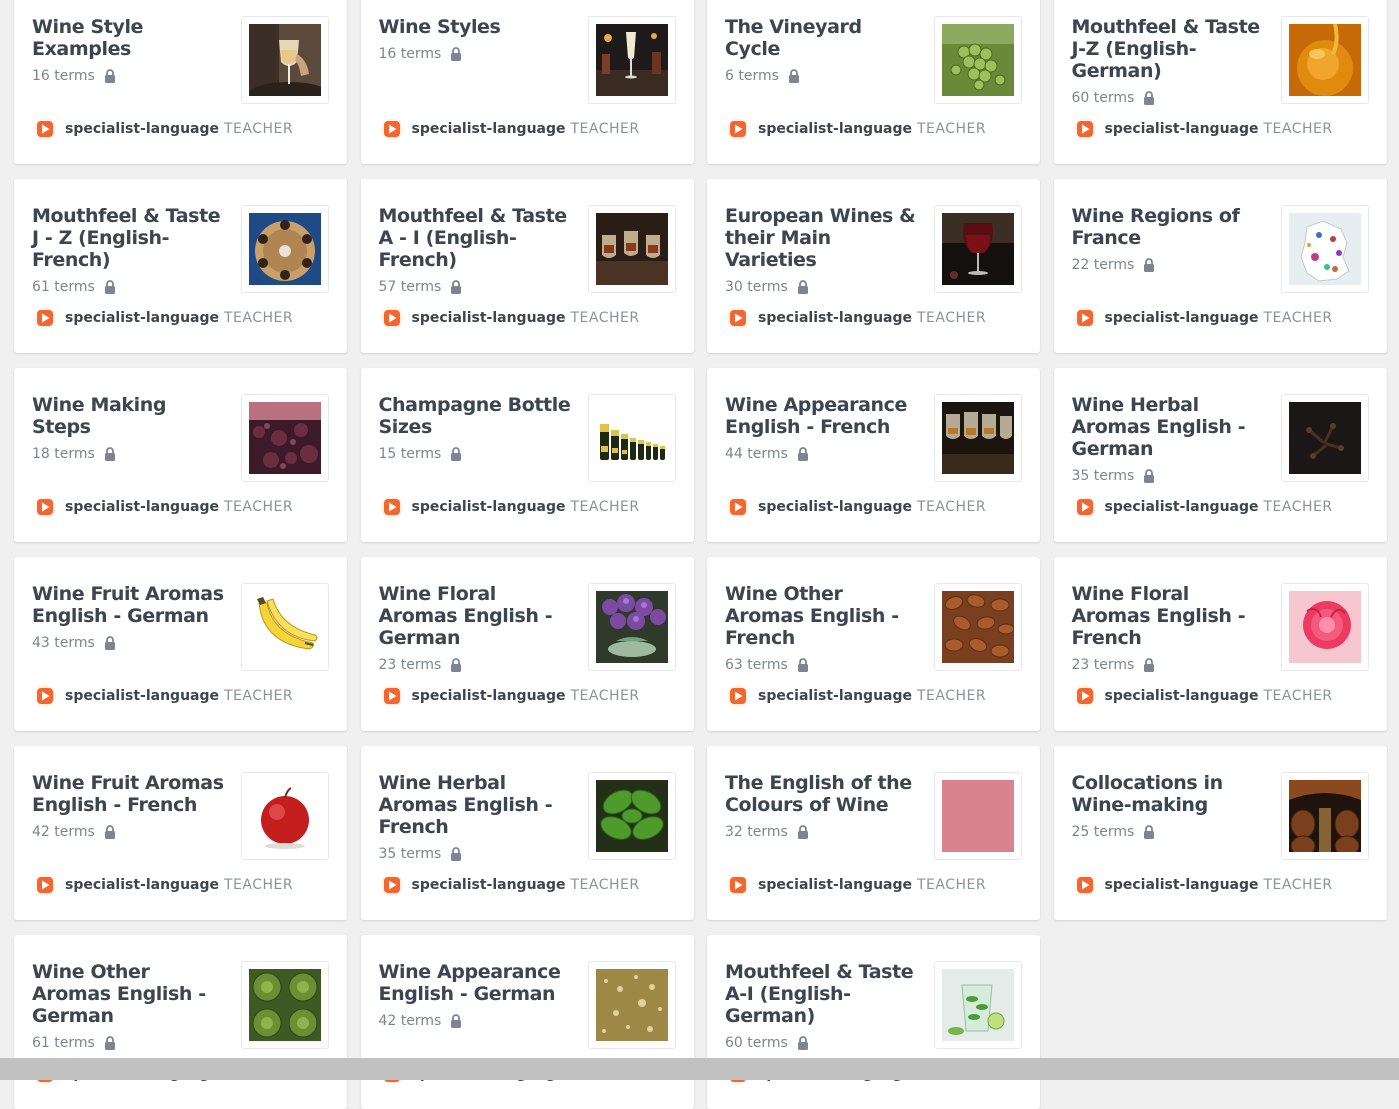  What do you see at coordinates (631, 1005) in the screenshot?
I see `sparkling-gold-image` at bounding box center [631, 1005].